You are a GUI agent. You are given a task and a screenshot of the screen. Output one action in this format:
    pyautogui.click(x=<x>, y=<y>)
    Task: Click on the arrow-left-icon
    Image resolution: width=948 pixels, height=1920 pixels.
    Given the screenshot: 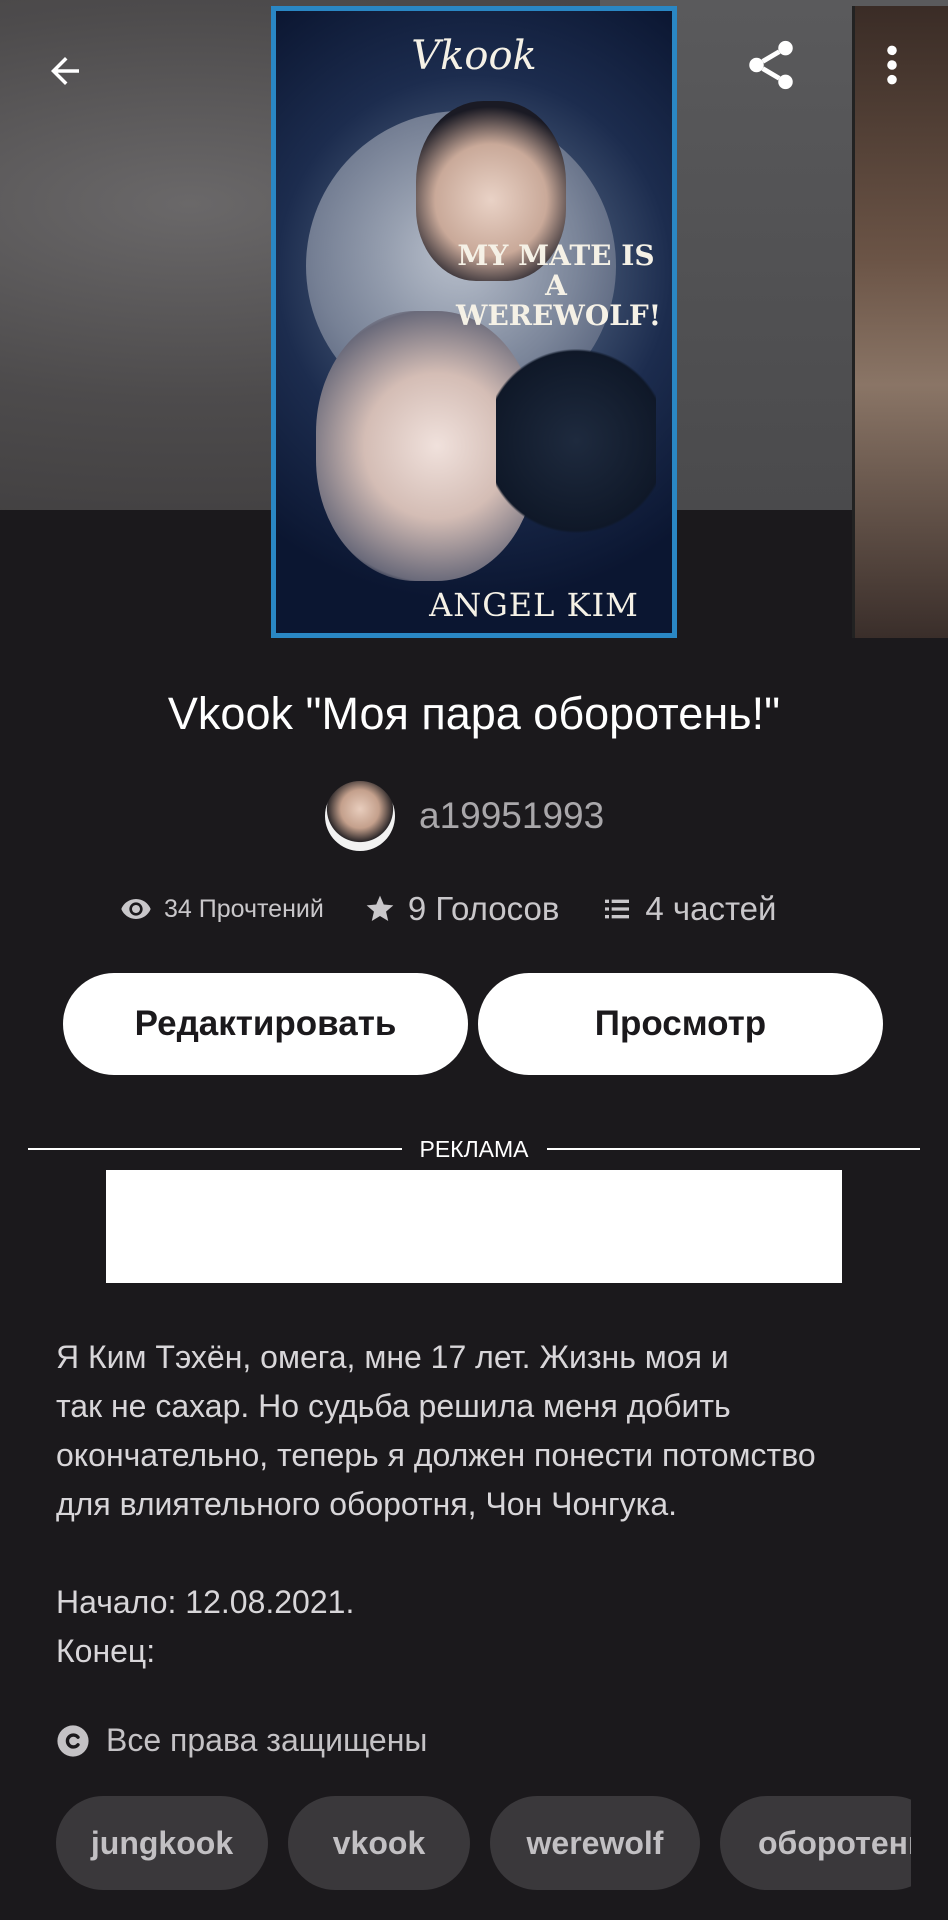 What is the action you would take?
    pyautogui.click(x=65, y=71)
    